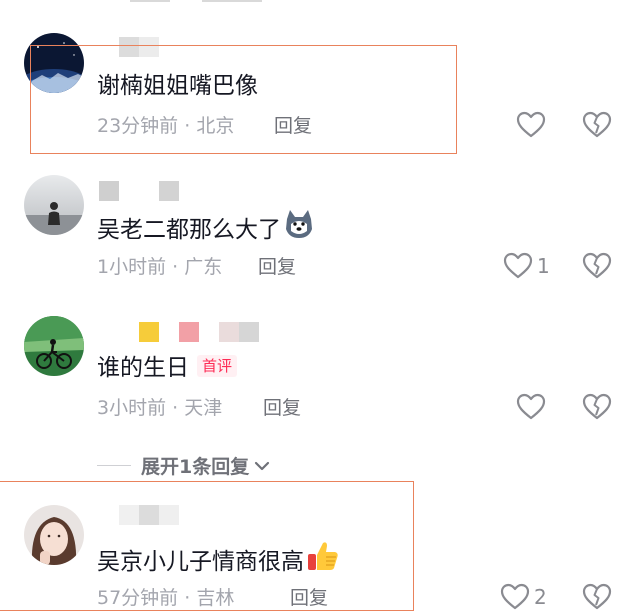 This screenshot has height=615, width=636. I want to click on comment-time: 1小时前, so click(132, 267).